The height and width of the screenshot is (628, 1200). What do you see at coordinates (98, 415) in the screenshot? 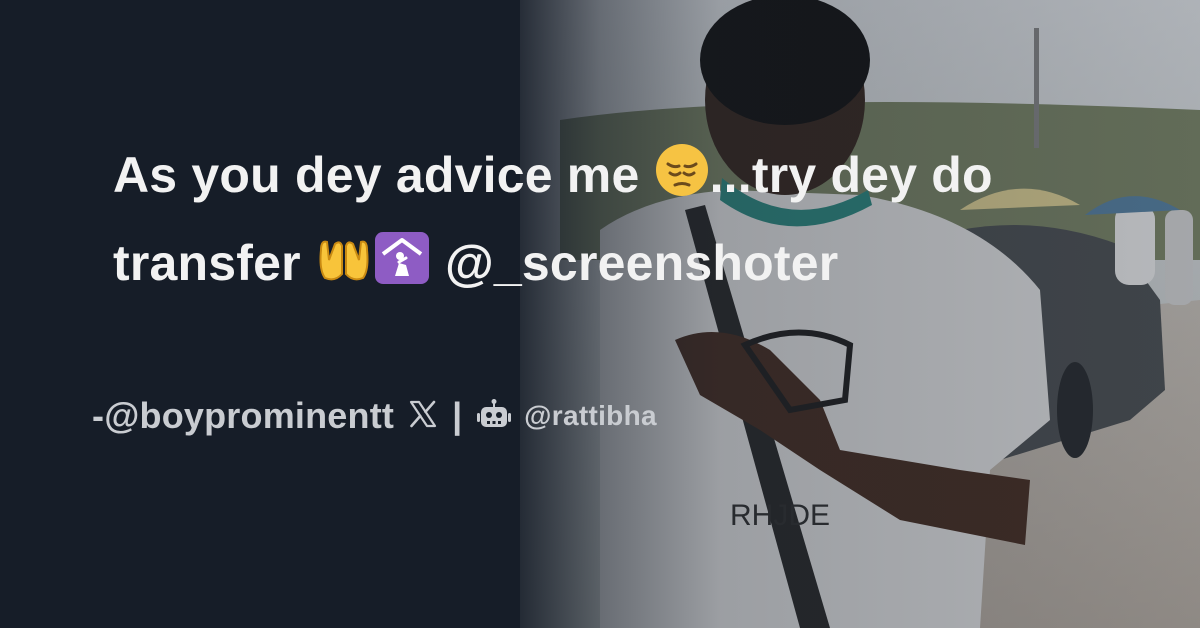
I see `author-prefix: -` at bounding box center [98, 415].